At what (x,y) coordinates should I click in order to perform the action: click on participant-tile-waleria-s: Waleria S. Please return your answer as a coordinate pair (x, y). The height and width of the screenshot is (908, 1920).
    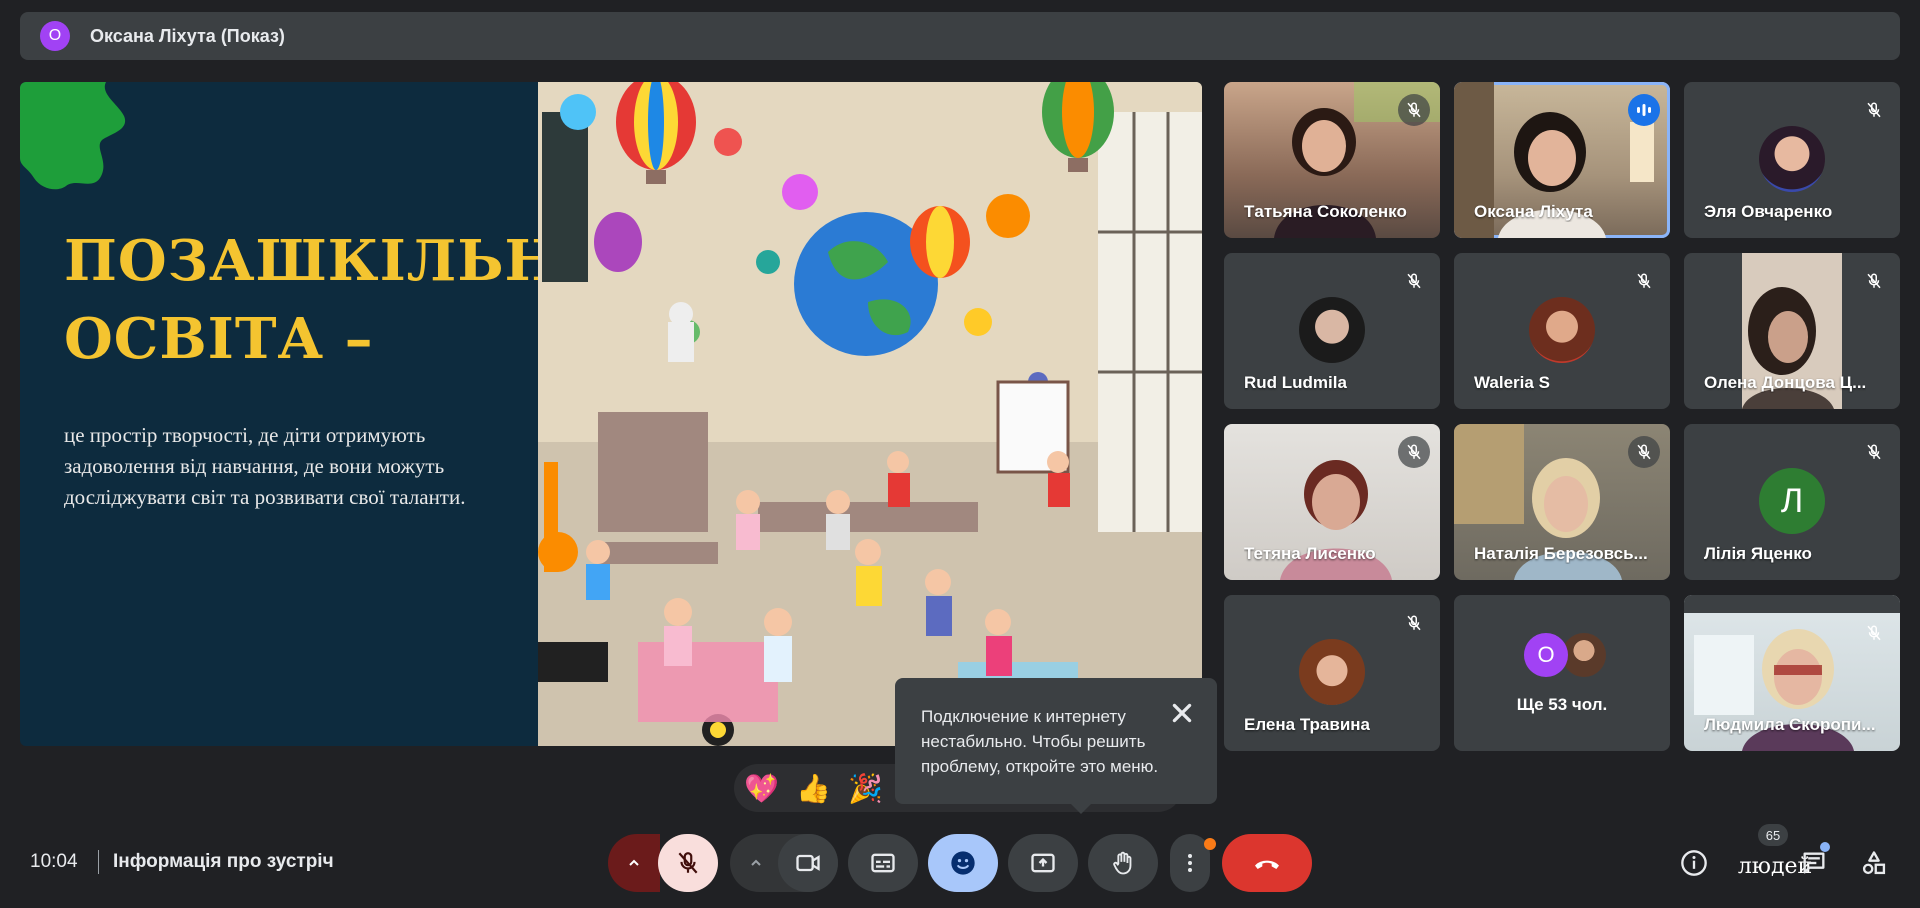
    Looking at the image, I should click on (1562, 331).